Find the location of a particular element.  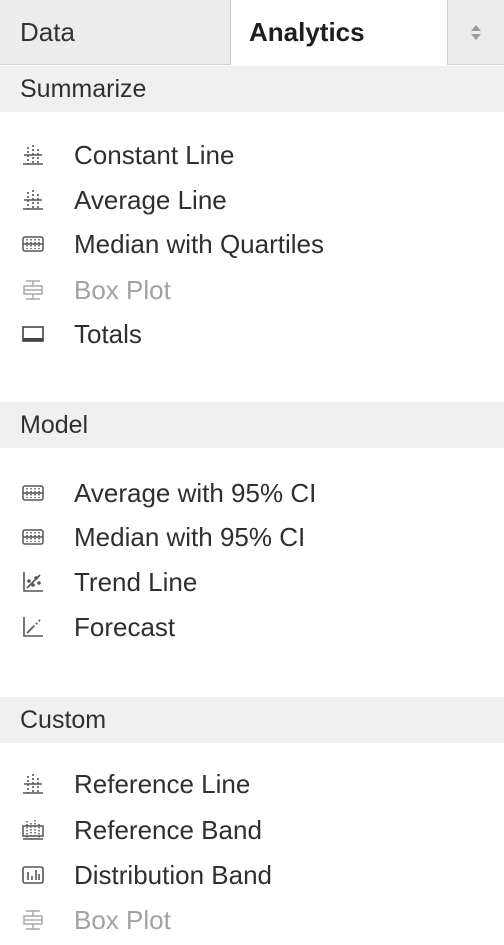

constant-line-icon is located at coordinates (33, 155).